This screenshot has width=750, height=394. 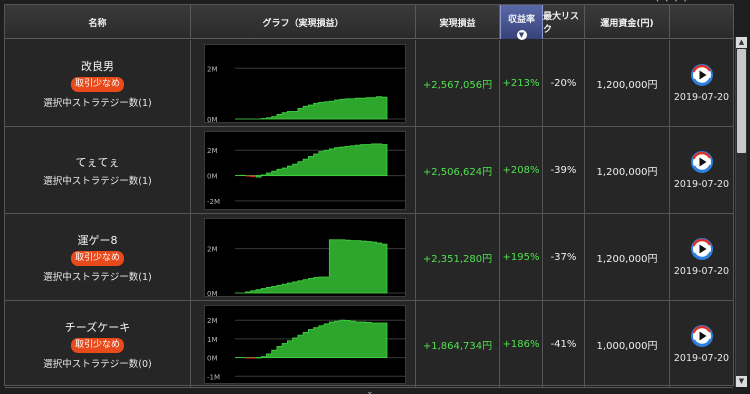 I want to click on max-risk: -41%, so click(x=564, y=344).